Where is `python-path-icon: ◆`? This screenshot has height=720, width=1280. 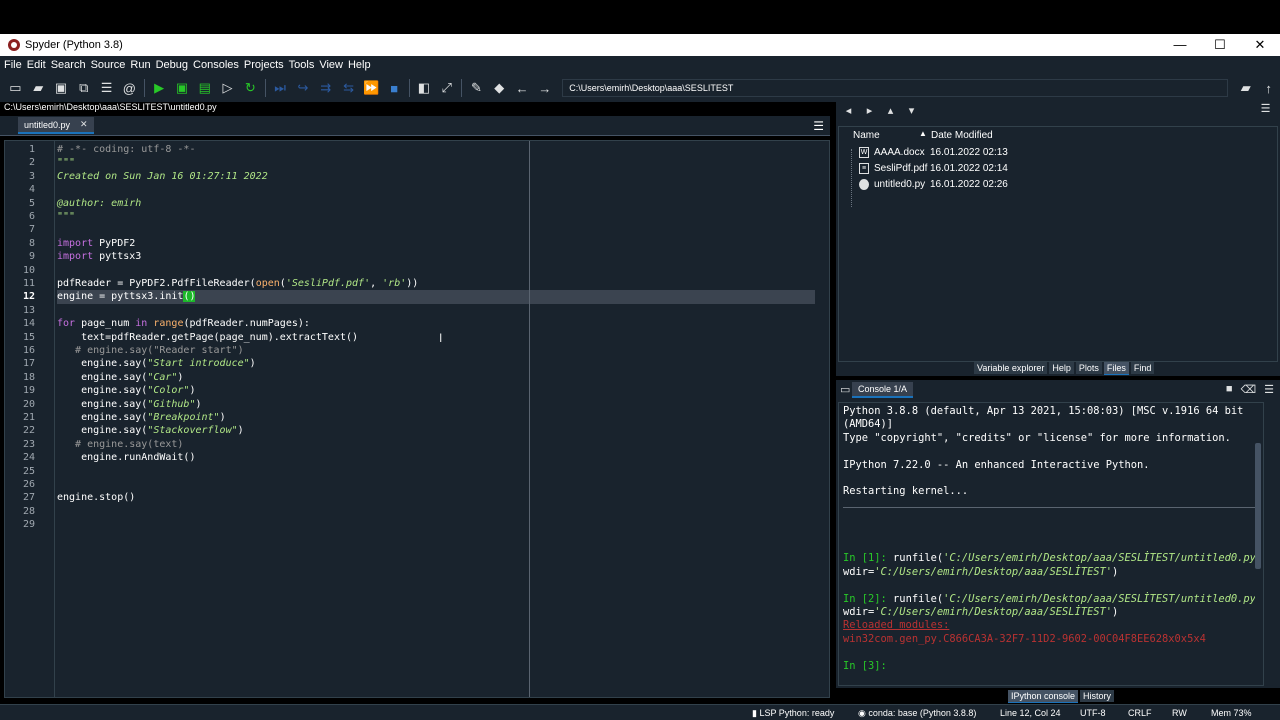 python-path-icon: ◆ is located at coordinates (499, 88).